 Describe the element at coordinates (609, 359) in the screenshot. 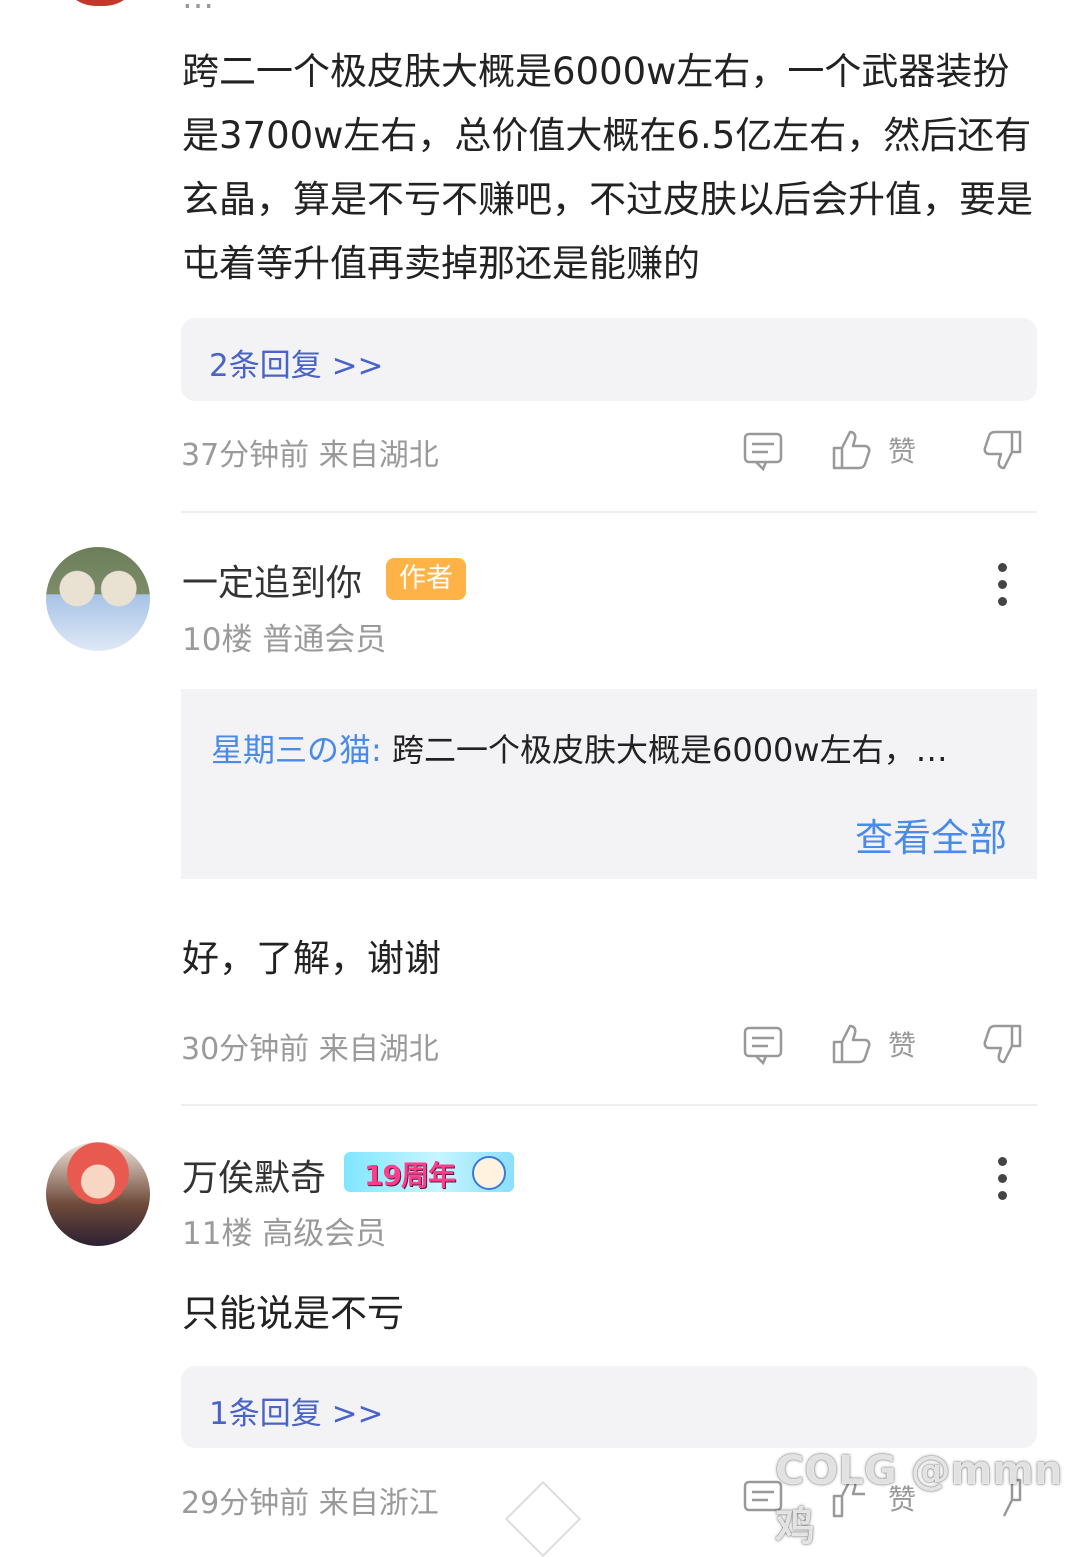

I see `replies-box: 2条回复 >>` at that location.